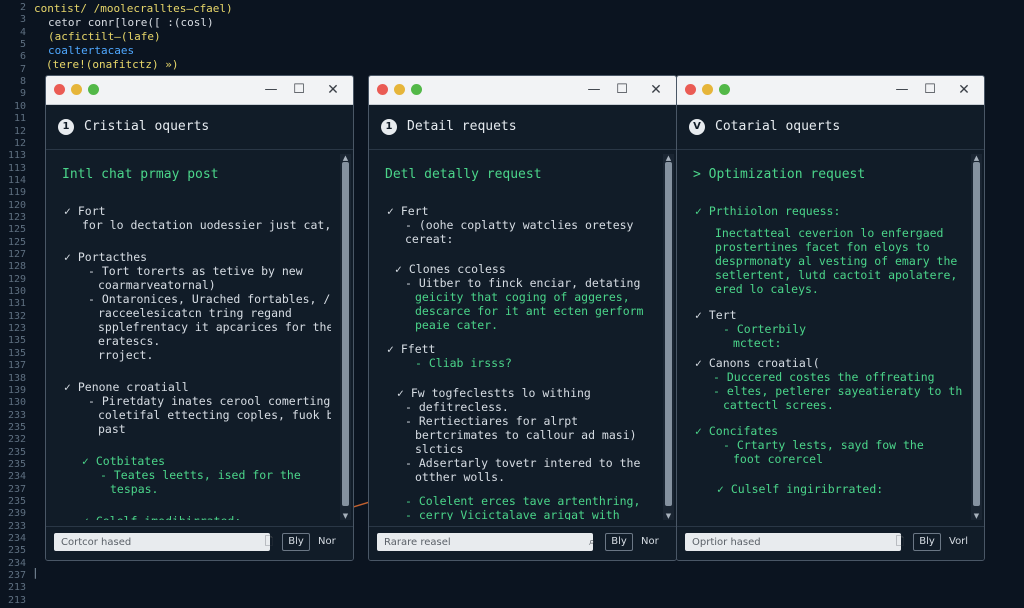  What do you see at coordinates (85, 211) in the screenshot?
I see `request-line: ✓ Fort` at bounding box center [85, 211].